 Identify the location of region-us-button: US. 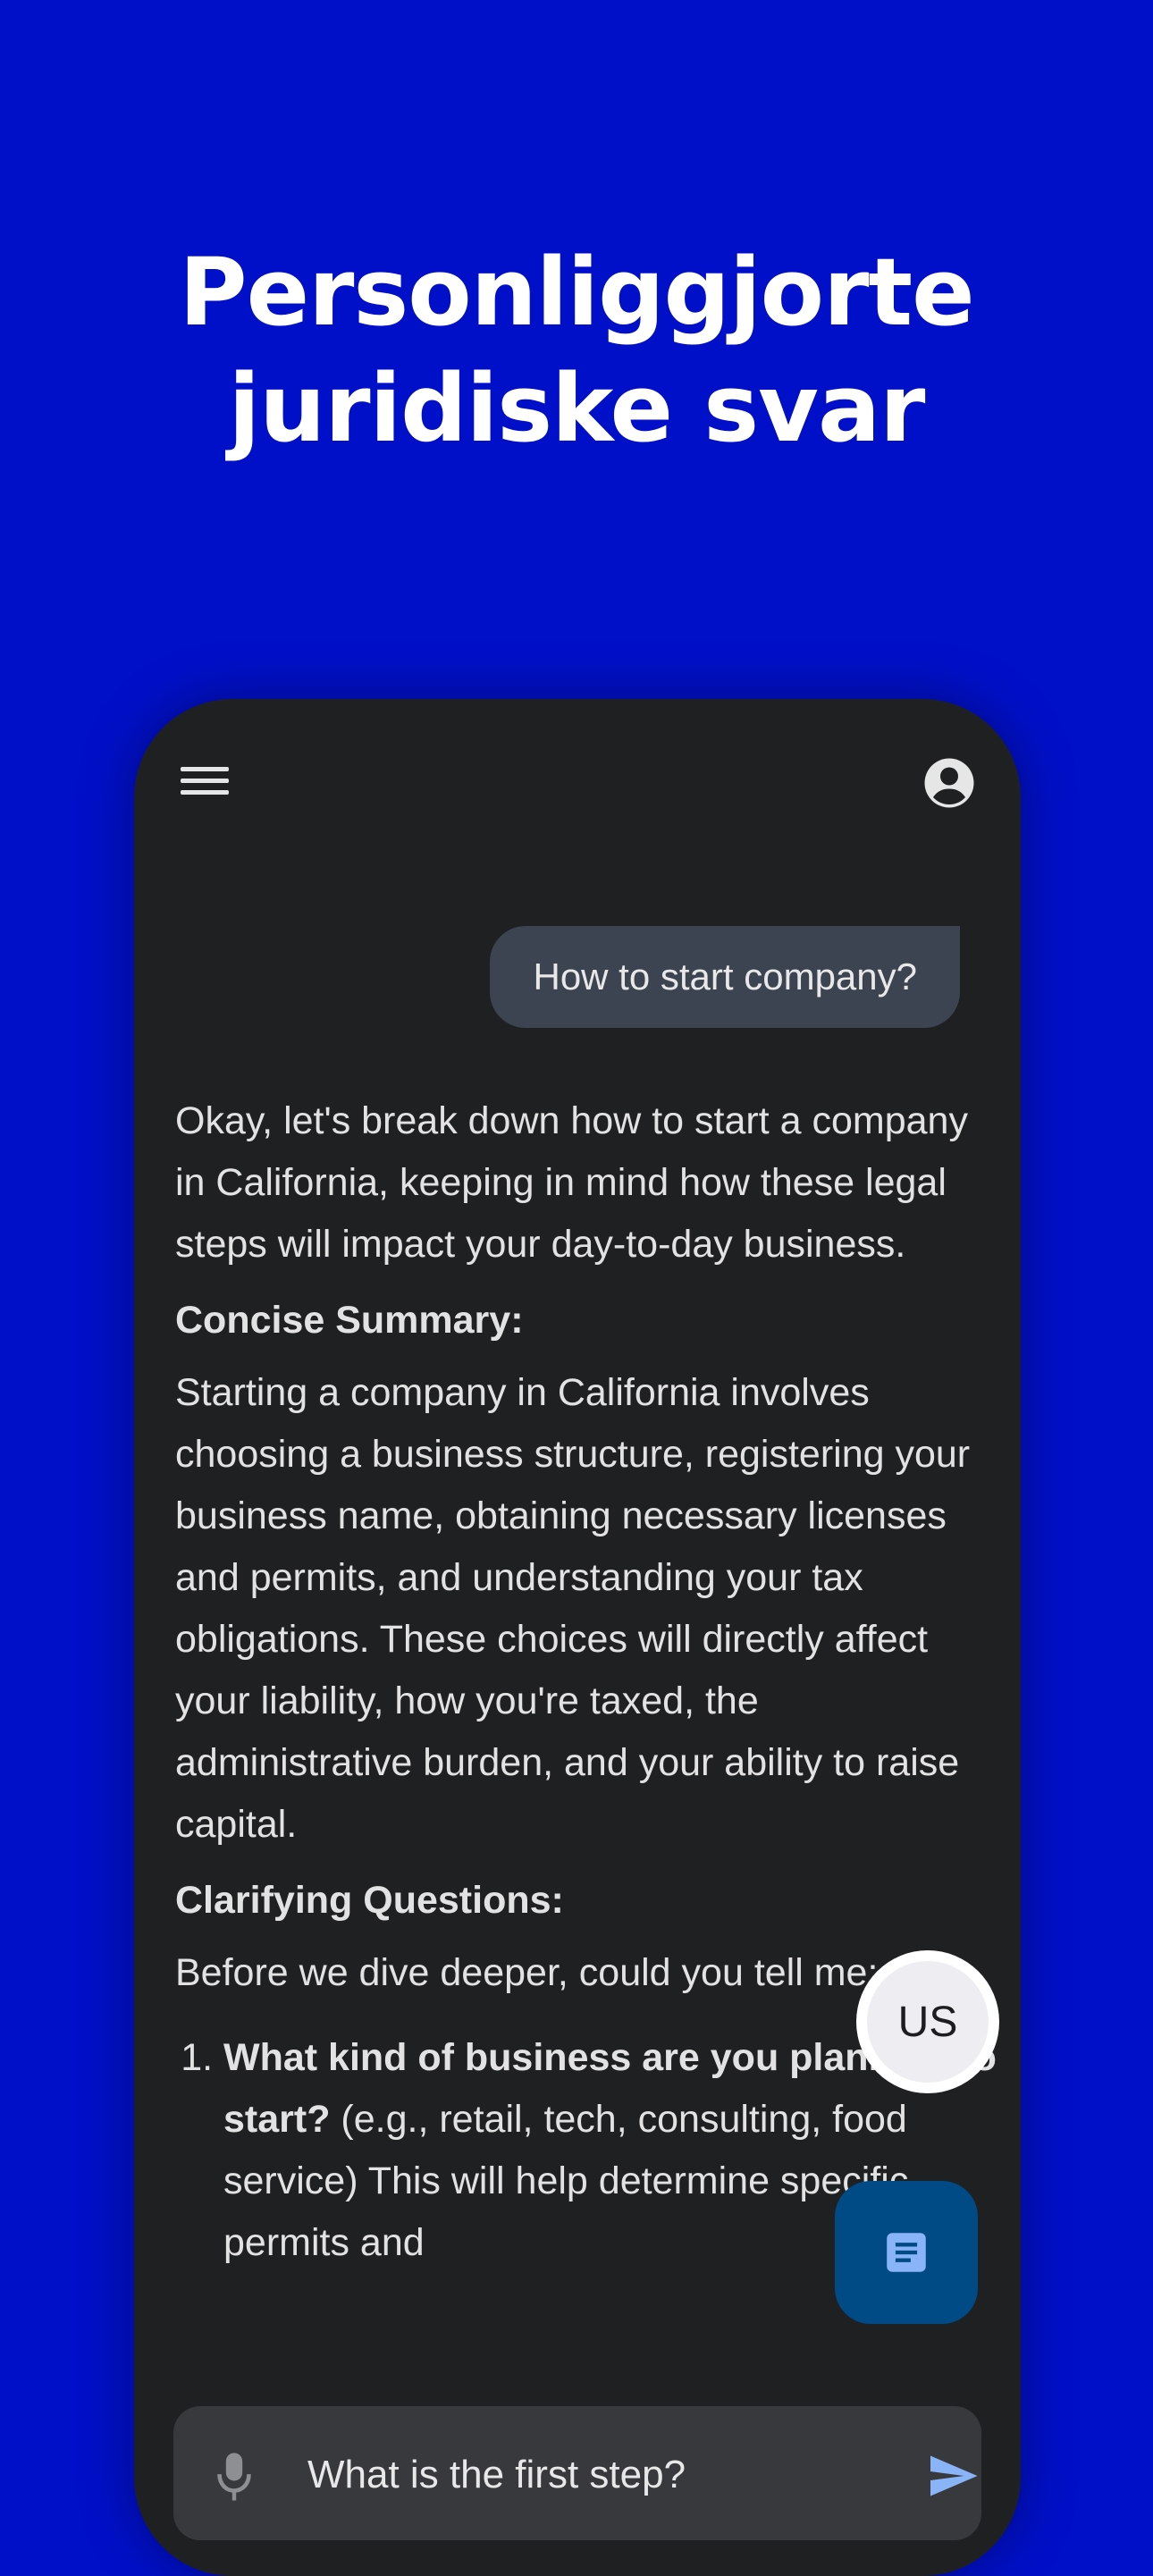
(928, 2022).